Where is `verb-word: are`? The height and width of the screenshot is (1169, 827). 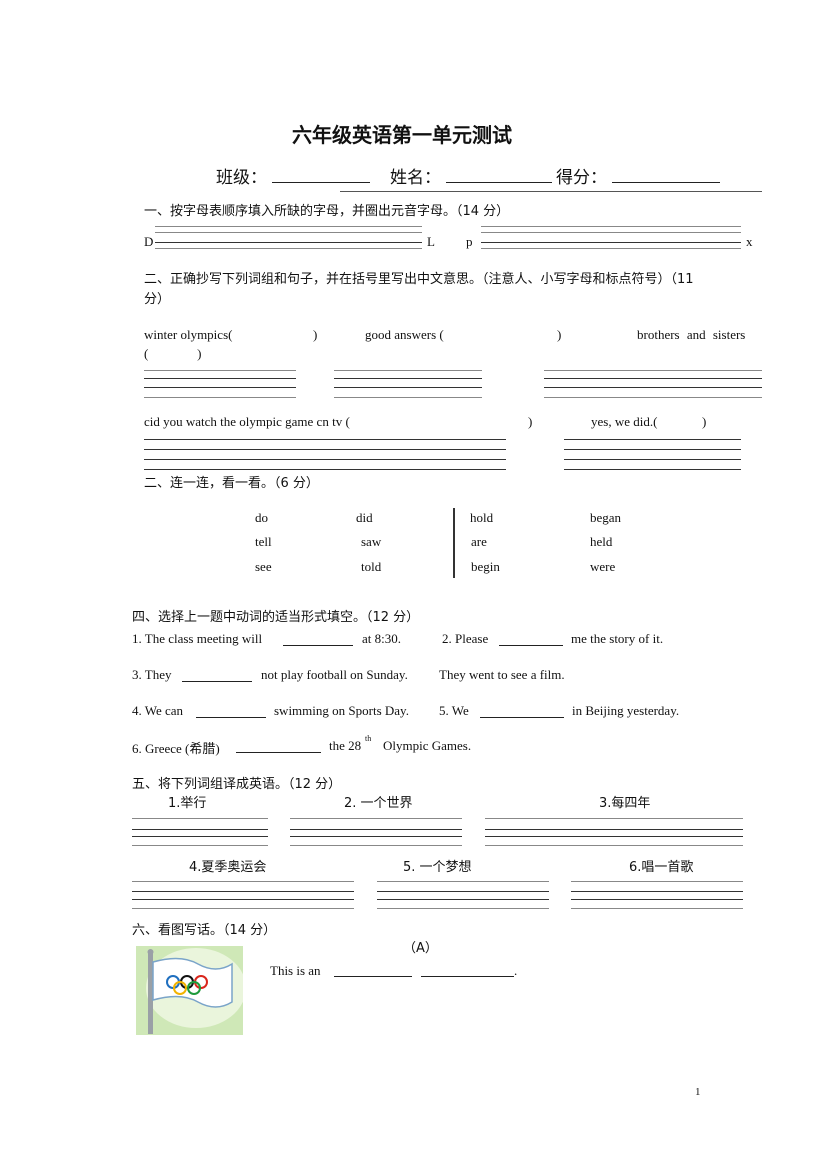 verb-word: are is located at coordinates (479, 542).